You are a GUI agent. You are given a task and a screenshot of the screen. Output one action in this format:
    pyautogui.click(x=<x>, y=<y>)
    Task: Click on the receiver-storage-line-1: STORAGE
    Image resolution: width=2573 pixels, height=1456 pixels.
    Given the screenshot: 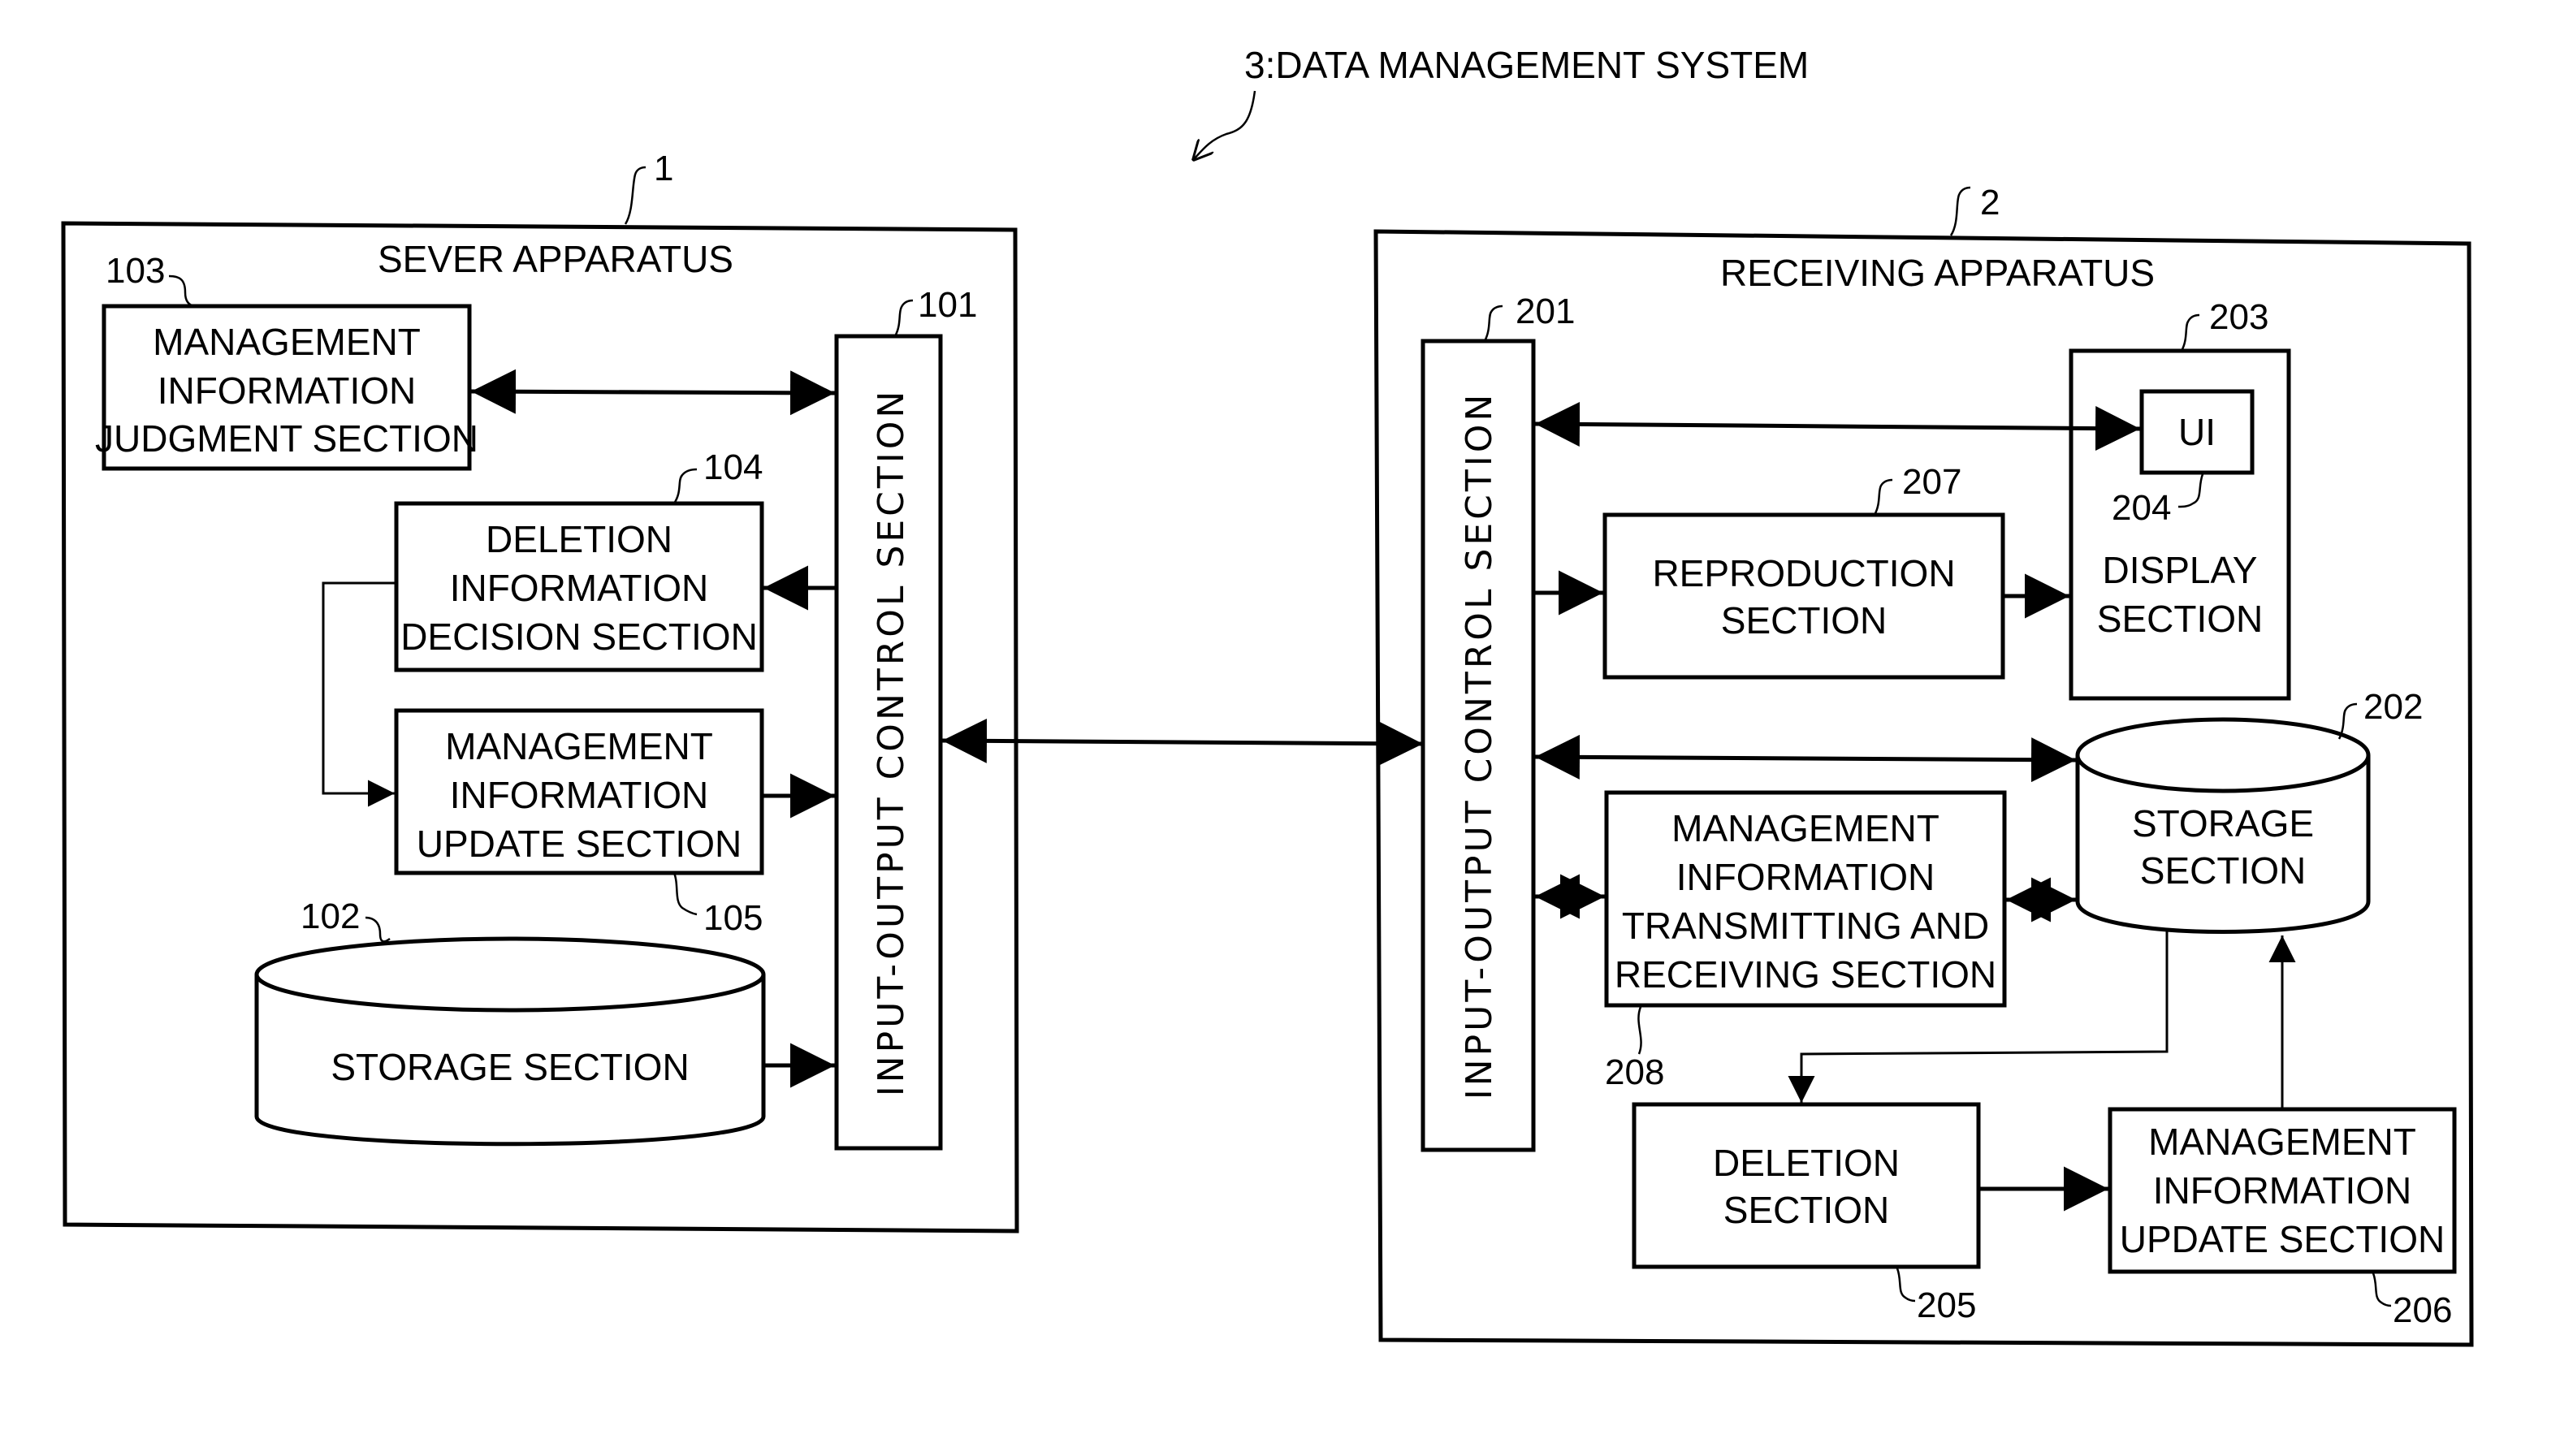 What is the action you would take?
    pyautogui.click(x=2223, y=823)
    